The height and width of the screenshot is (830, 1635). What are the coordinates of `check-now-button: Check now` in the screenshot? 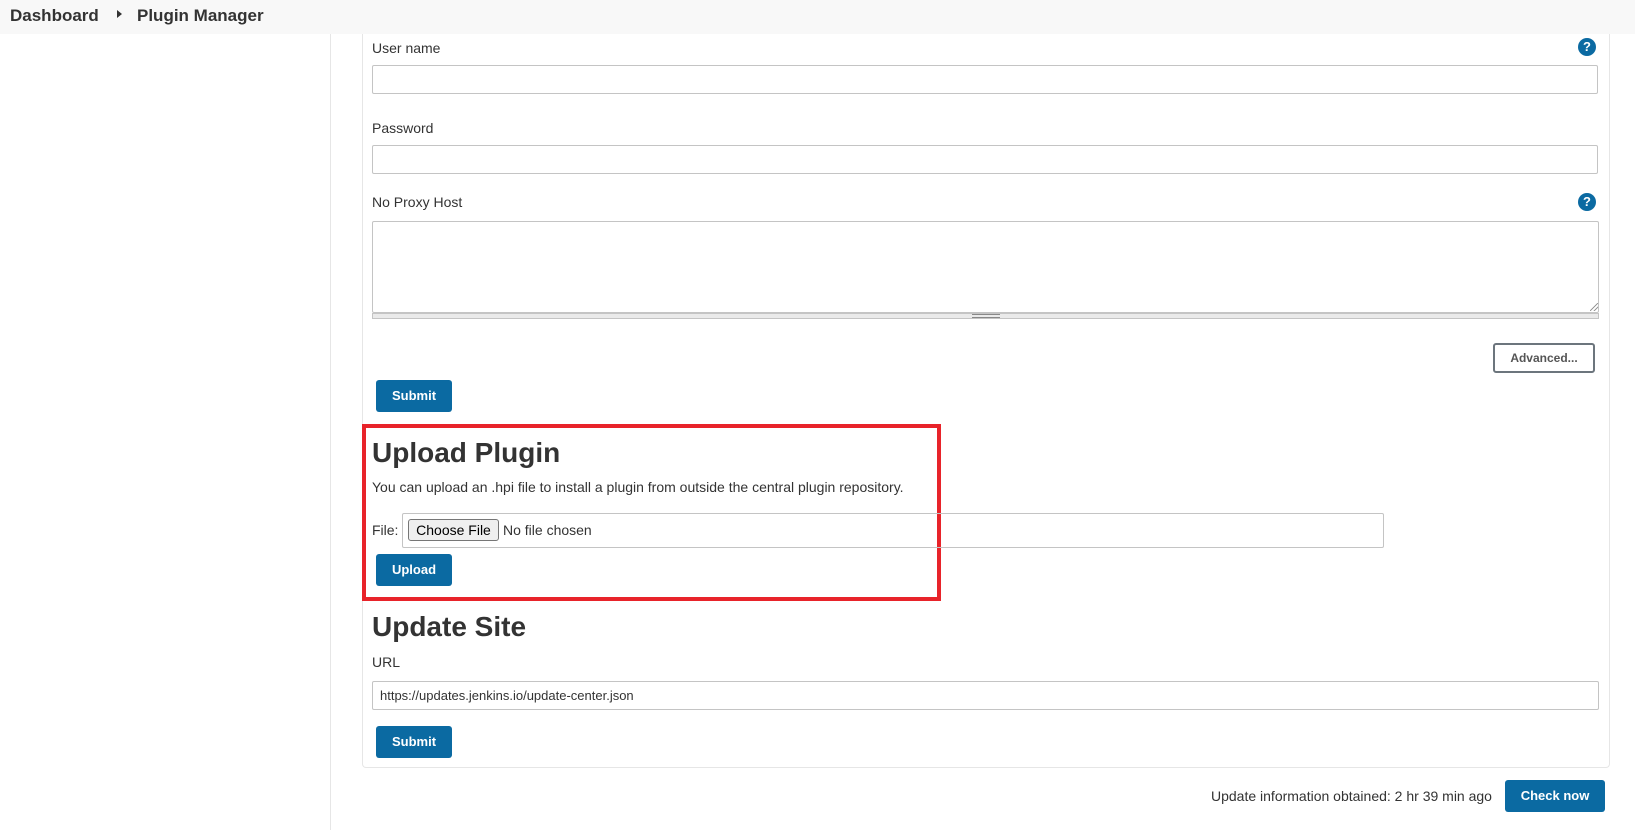 It's located at (1555, 796).